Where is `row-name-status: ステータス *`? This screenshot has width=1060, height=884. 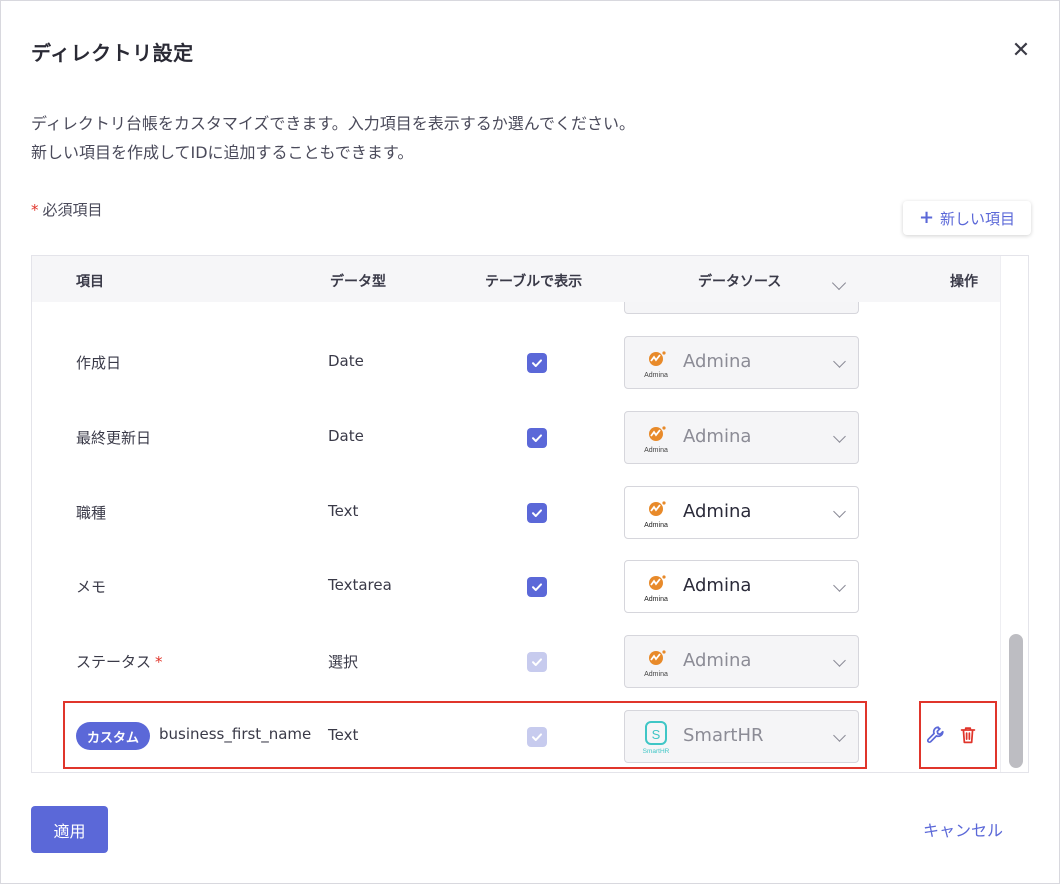
row-name-status: ステータス * is located at coordinates (119, 661).